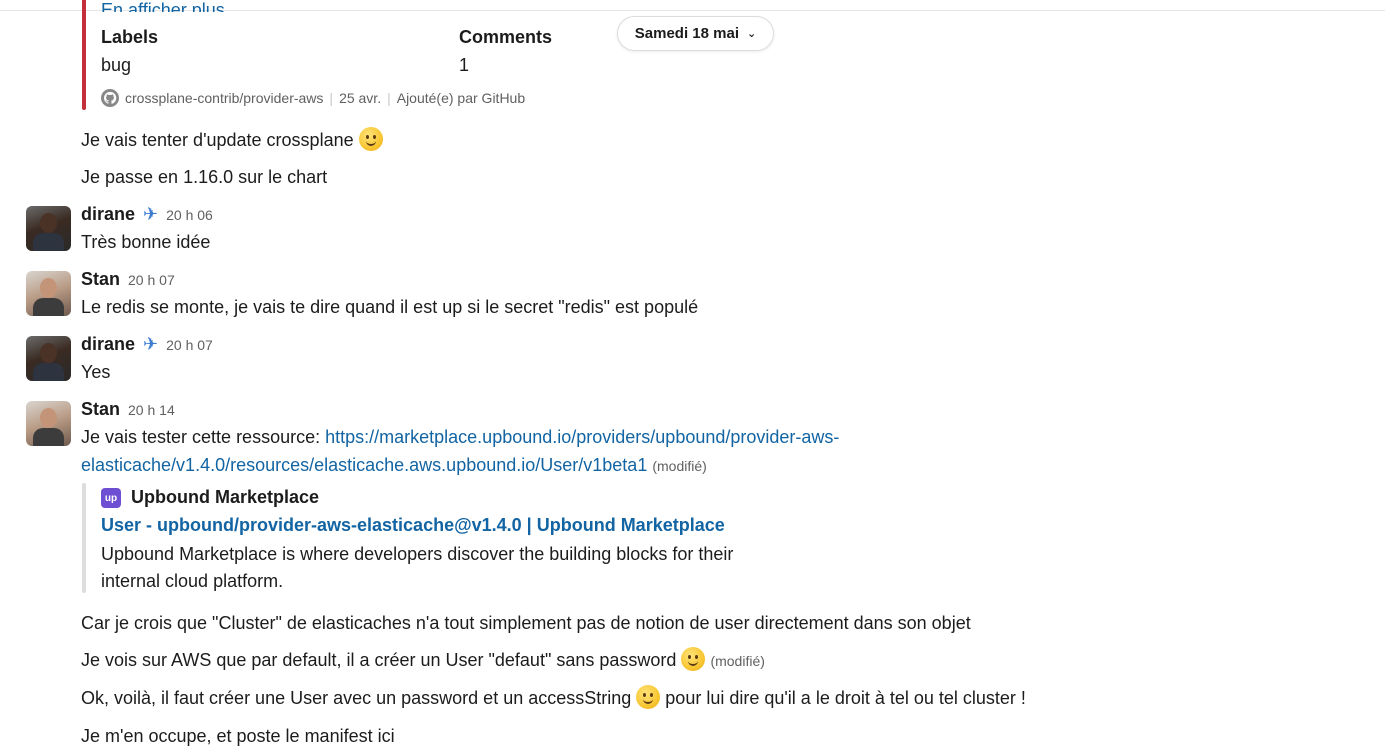 The image size is (1385, 750). I want to click on chevron-down-icon: ⌄, so click(752, 34).